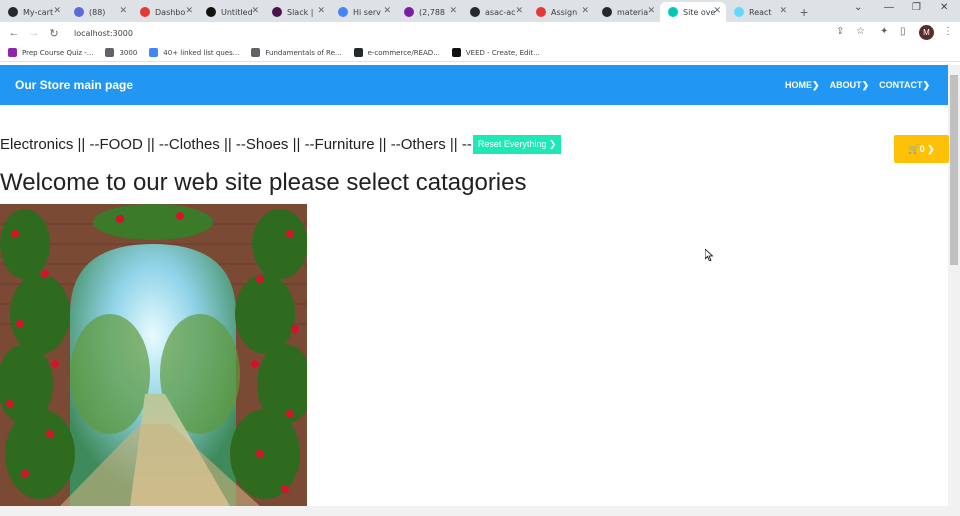 This screenshot has height=516, width=960. What do you see at coordinates (903, 31) in the screenshot?
I see `side-panel-icon: ▯` at bounding box center [903, 31].